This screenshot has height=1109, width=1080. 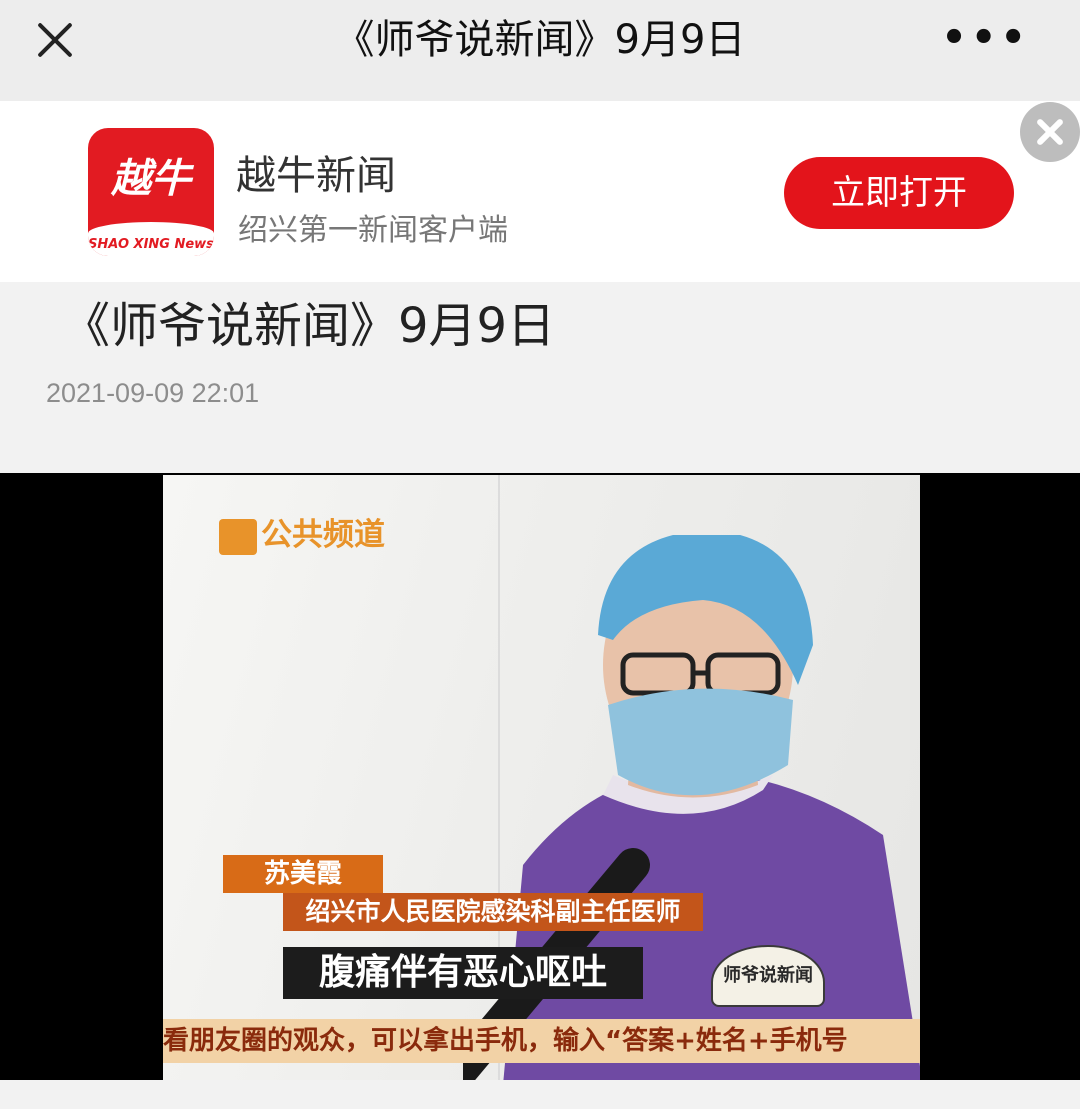 I want to click on article-date: 2021-09-09 22:01, so click(x=153, y=393).